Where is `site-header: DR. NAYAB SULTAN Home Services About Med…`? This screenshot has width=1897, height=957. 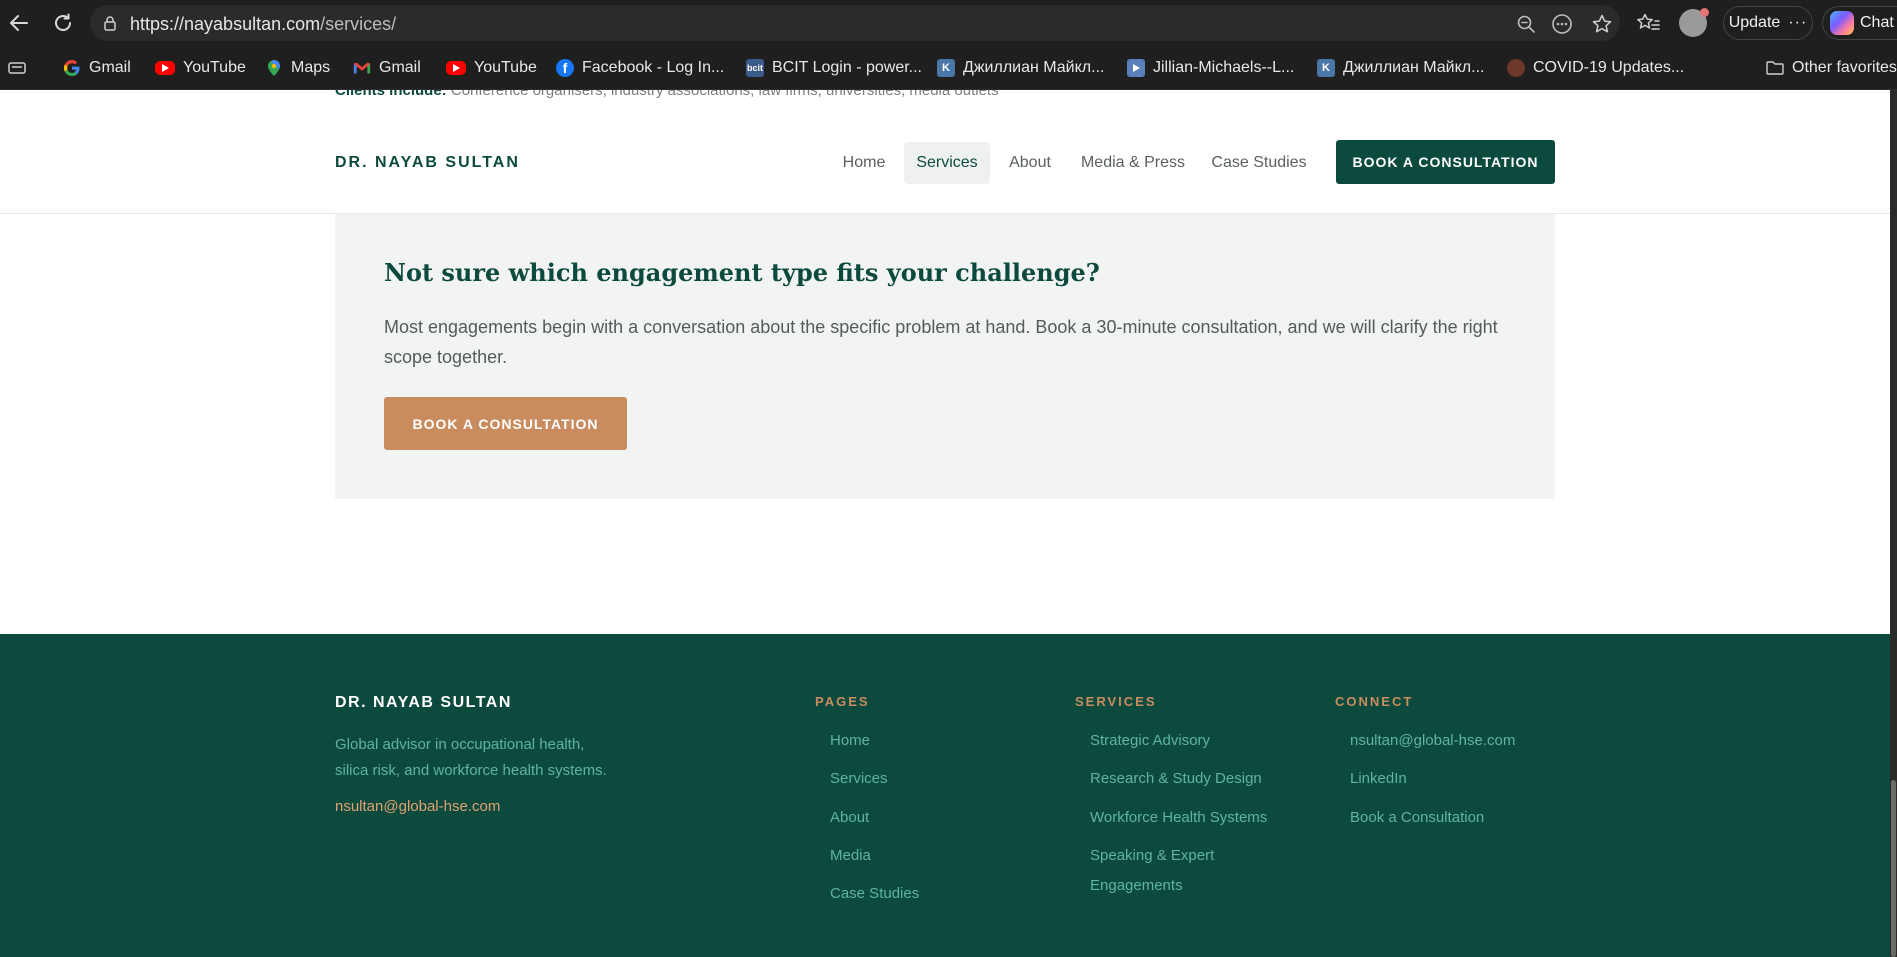
site-header: DR. NAYAB SULTAN Home Services About Med… is located at coordinates (945, 156).